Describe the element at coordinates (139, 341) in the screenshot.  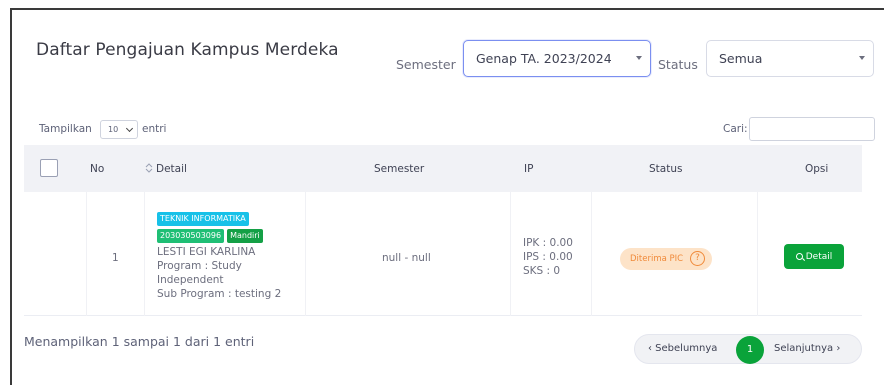
I see `pagination-info: Menampilkan 1 sampai 1 dari 1 entri` at that location.